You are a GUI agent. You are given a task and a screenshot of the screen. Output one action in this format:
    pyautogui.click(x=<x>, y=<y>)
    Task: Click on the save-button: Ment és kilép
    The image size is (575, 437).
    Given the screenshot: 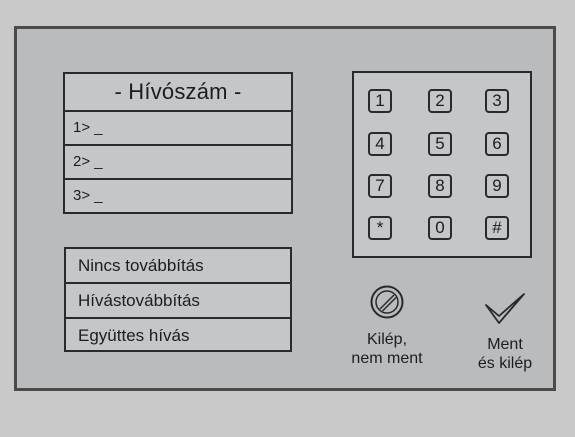 What is the action you would take?
    pyautogui.click(x=505, y=332)
    